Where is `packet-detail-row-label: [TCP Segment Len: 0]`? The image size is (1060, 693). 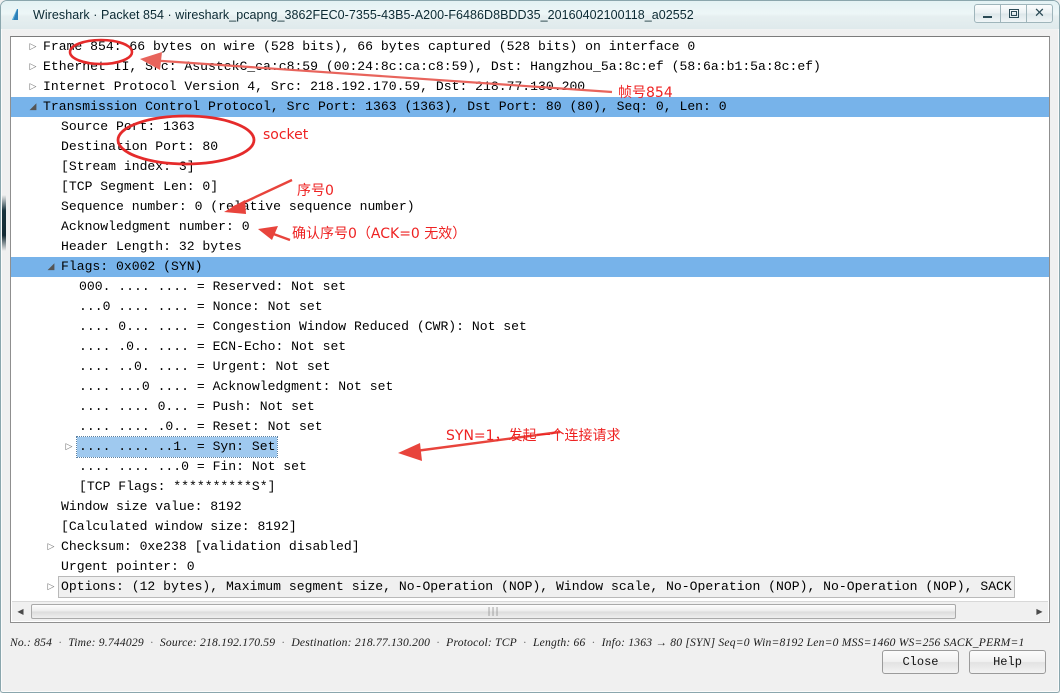
packet-detail-row-label: [TCP Segment Len: 0] is located at coordinates (140, 186).